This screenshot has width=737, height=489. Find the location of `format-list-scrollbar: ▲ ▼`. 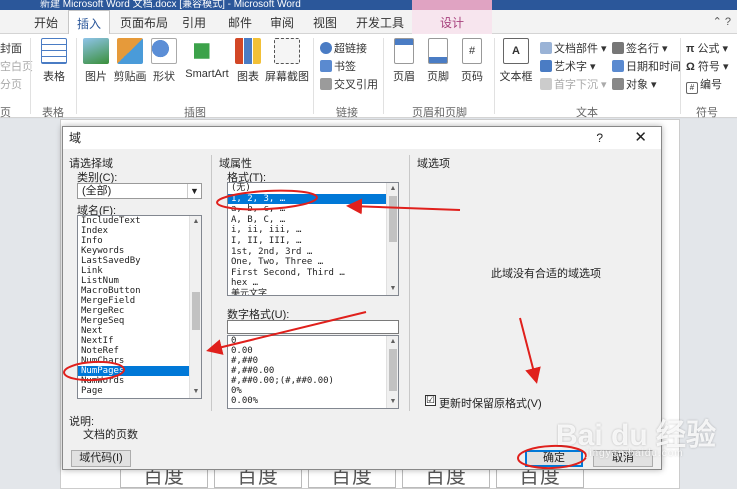

format-list-scrollbar: ▲ ▼ is located at coordinates (392, 239).